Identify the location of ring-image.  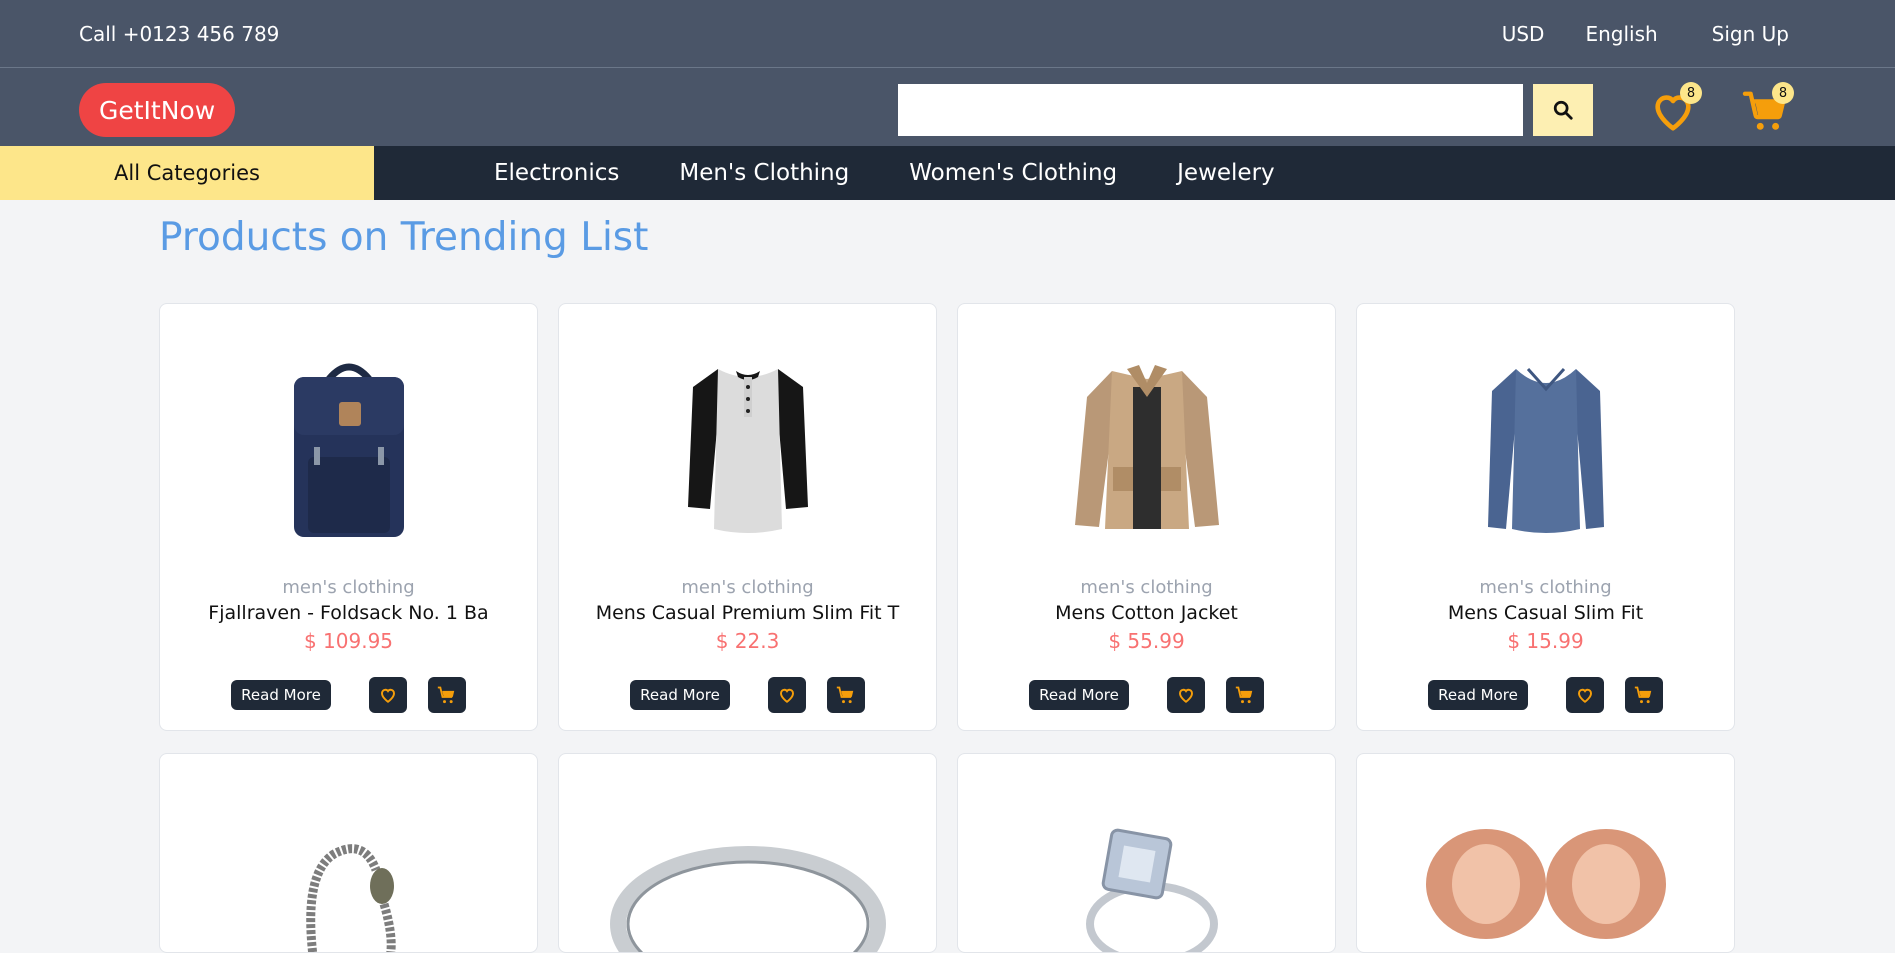
(747, 899).